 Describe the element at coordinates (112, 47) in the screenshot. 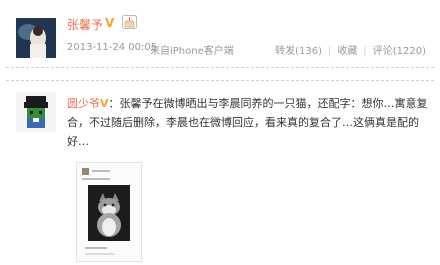

I see `post-timestamp: 2013-11-24 00:05` at that location.